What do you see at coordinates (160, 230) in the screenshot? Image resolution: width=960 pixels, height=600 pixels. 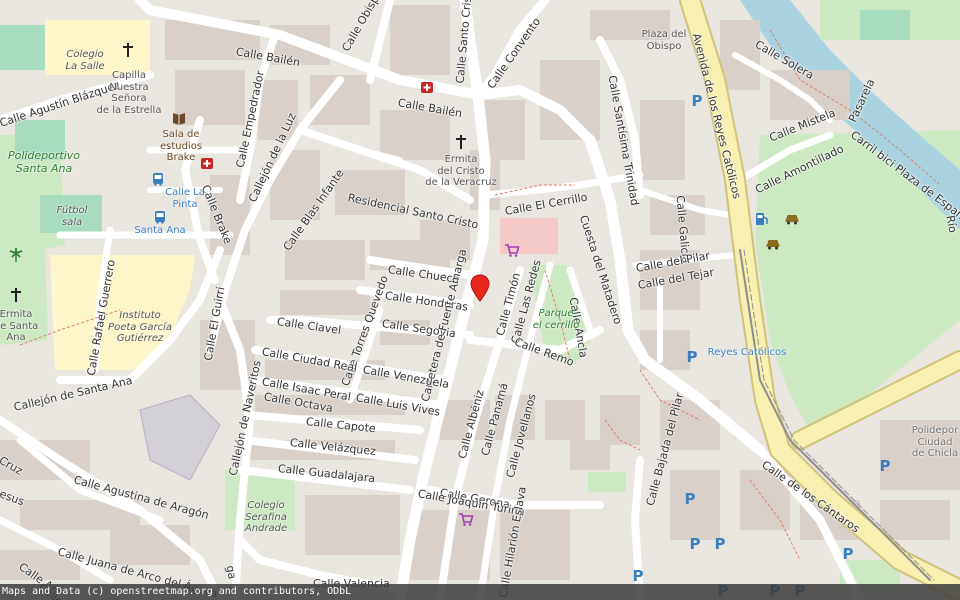 I see `place-label-santa-ana-bus: Santa Ana` at bounding box center [160, 230].